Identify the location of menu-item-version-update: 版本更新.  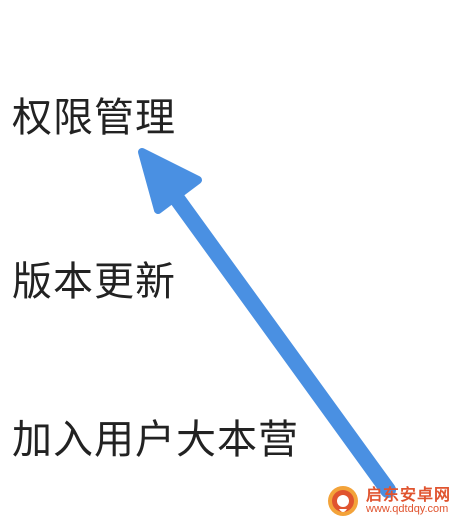
(94, 282).